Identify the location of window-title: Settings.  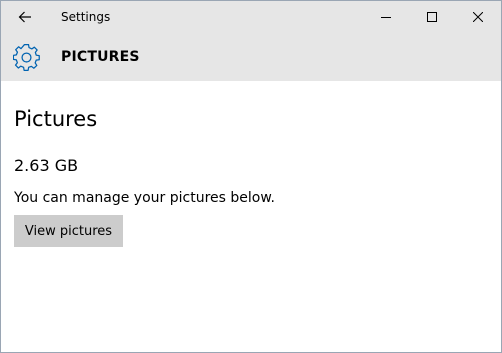
(86, 17).